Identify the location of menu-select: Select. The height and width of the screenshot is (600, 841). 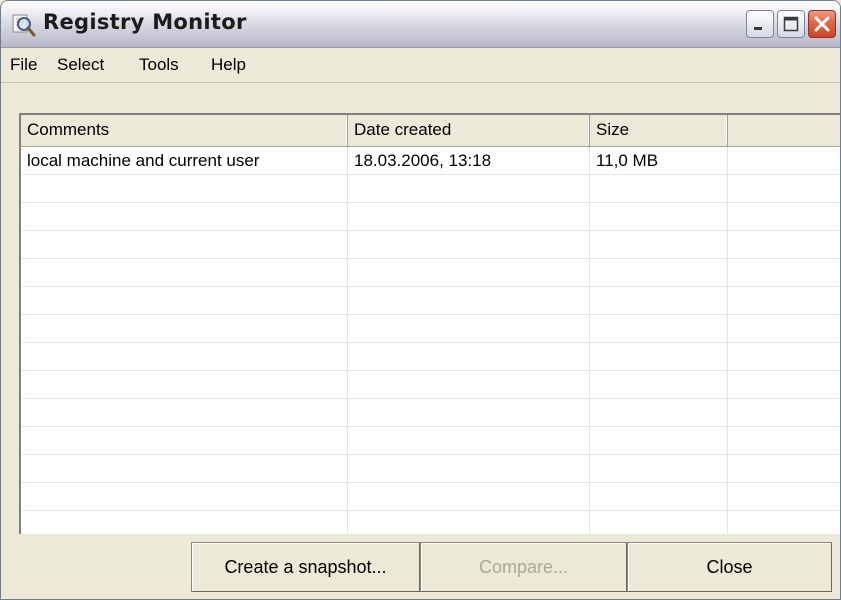
(80, 65).